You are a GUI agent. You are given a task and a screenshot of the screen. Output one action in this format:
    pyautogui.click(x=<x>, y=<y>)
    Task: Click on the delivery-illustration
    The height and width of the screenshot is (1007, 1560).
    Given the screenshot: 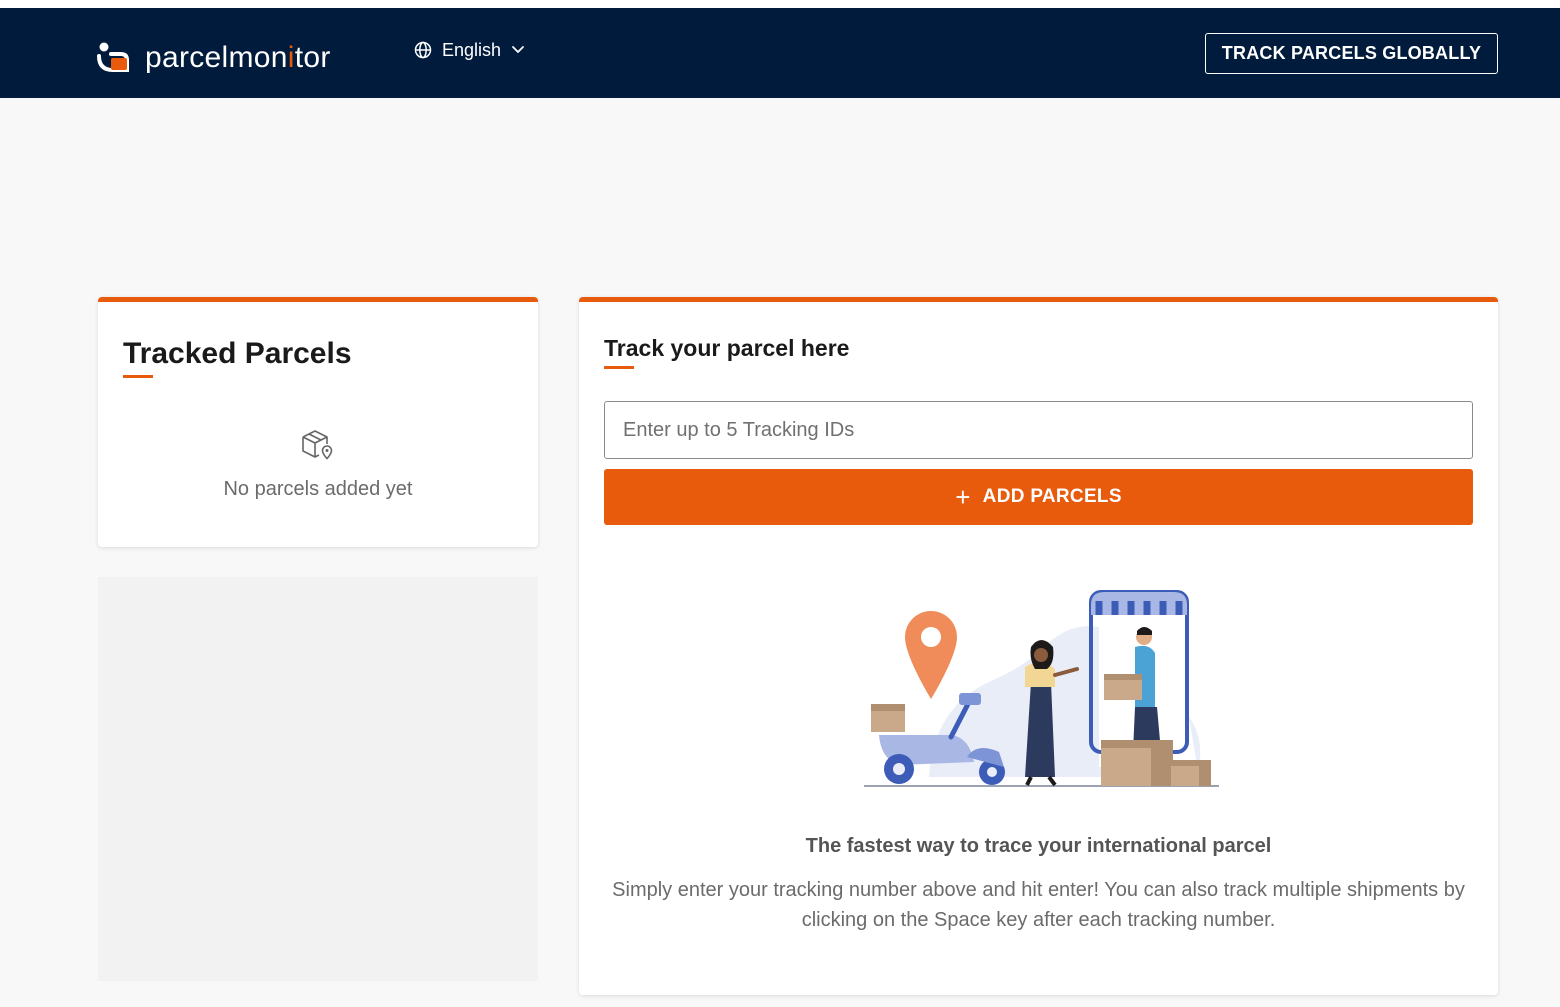 What is the action you would take?
    pyautogui.click(x=1041, y=688)
    